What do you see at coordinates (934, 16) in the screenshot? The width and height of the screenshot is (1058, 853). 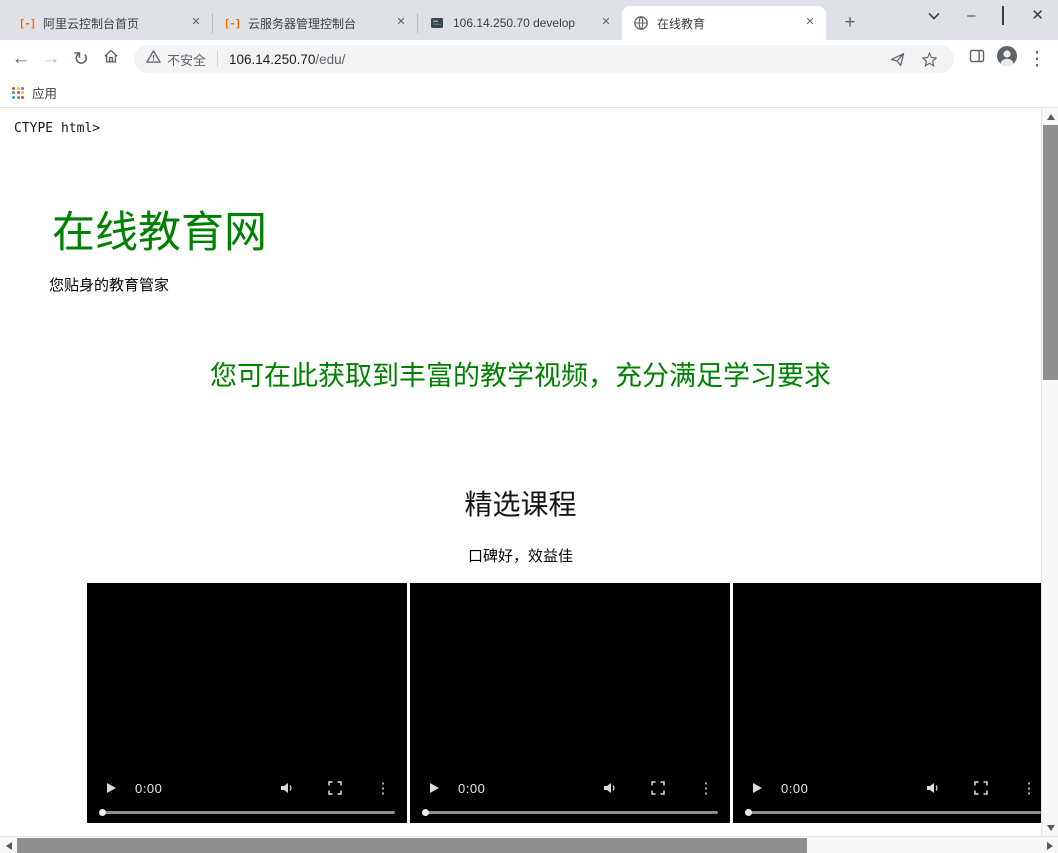 I see `chevron-down-icon` at bounding box center [934, 16].